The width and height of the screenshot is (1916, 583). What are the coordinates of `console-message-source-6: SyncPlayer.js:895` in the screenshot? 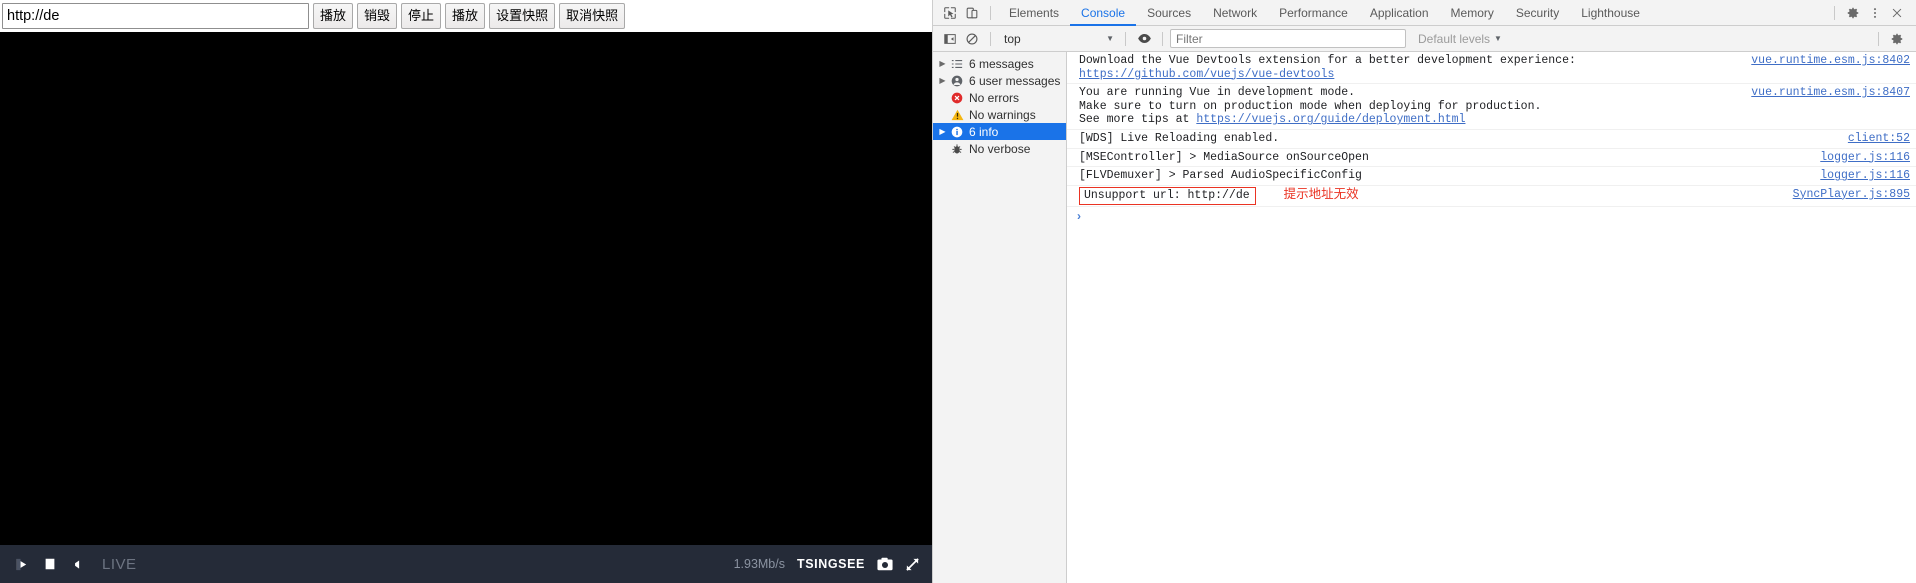 It's located at (1851, 195).